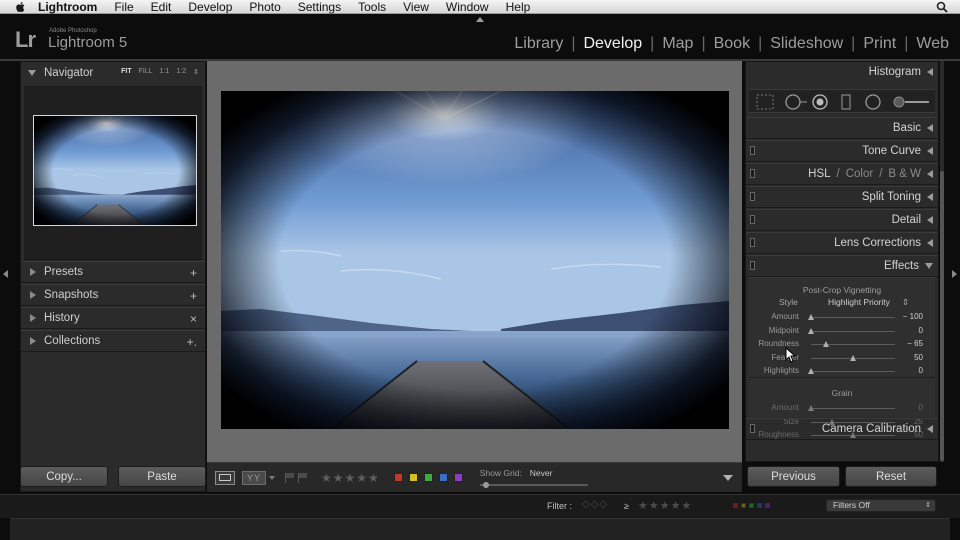 Image resolution: width=960 pixels, height=540 pixels. What do you see at coordinates (842, 266) in the screenshot?
I see `effects-panel-header: Effects` at bounding box center [842, 266].